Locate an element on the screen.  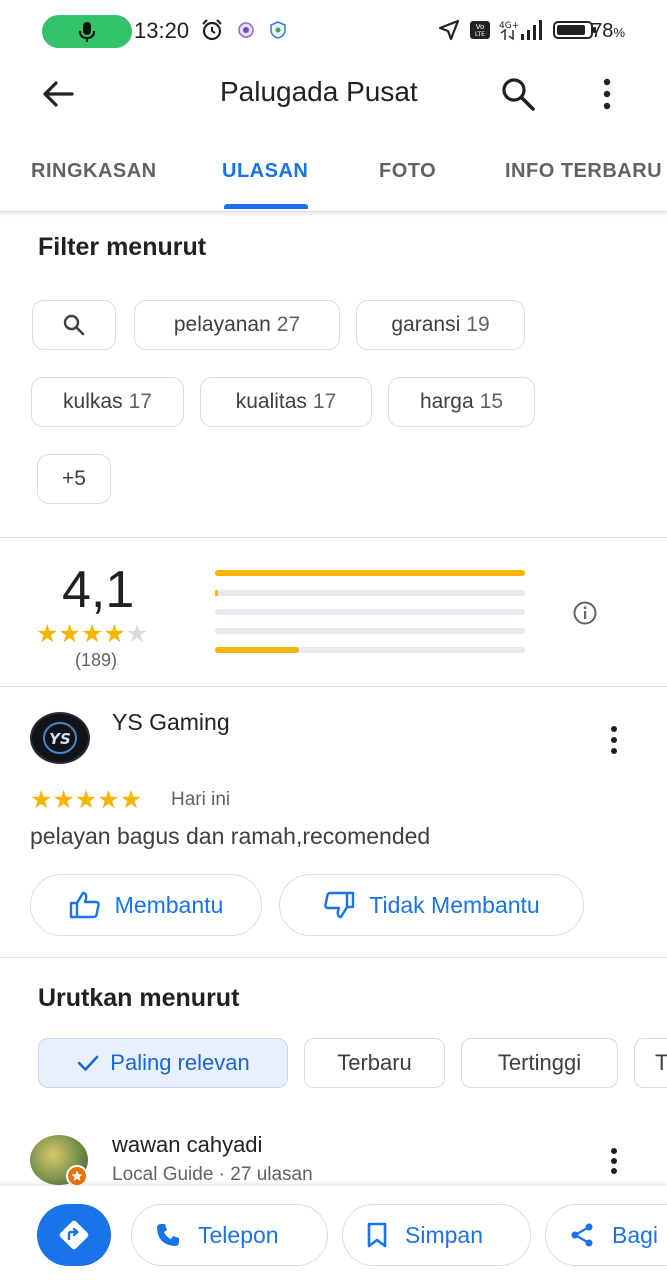
volte-icon: VoLTE is located at coordinates (480, 30).